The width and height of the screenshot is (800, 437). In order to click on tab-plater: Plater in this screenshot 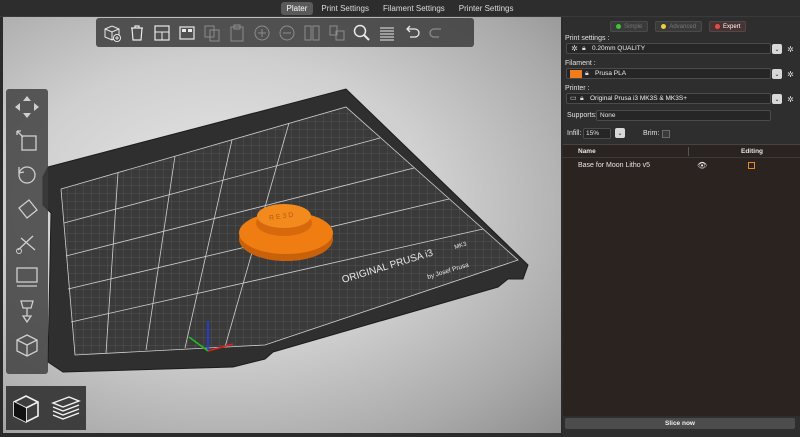, I will do `click(297, 8)`.